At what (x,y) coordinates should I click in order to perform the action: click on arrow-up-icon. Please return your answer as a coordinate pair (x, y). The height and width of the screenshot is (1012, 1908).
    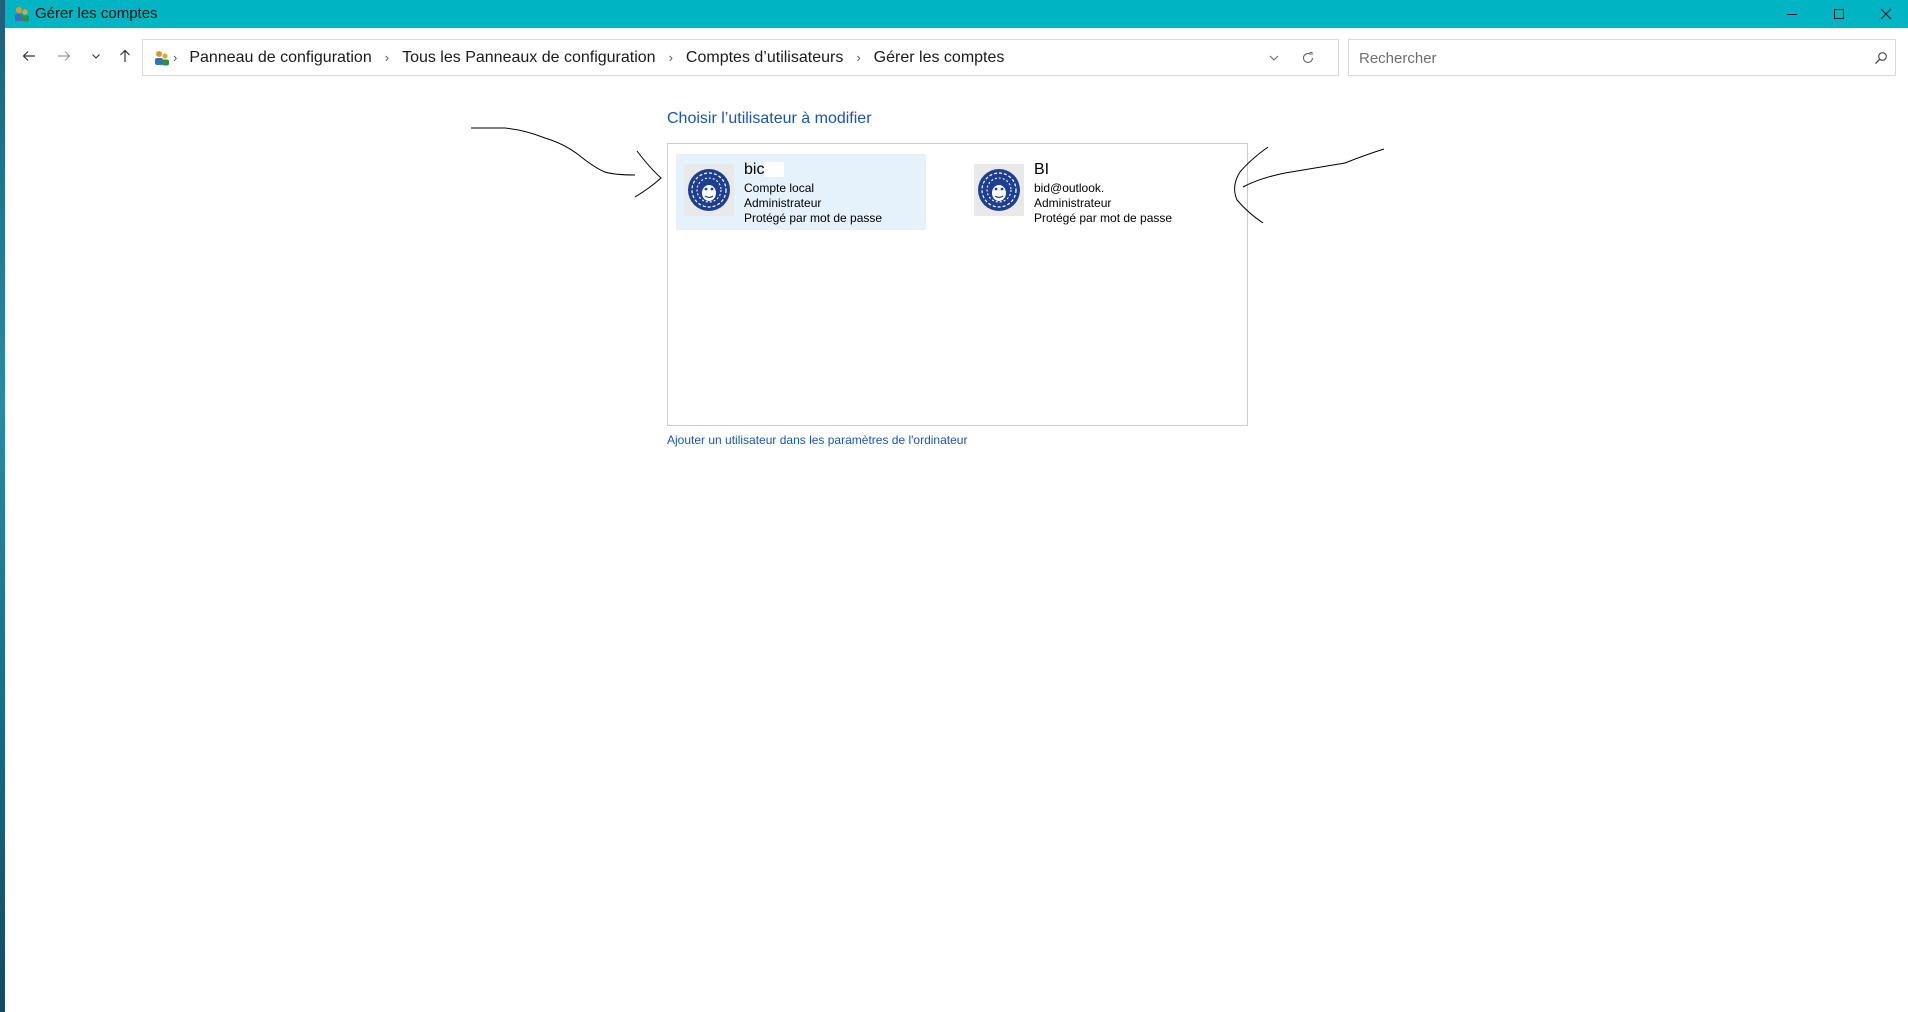
    Looking at the image, I should click on (125, 58).